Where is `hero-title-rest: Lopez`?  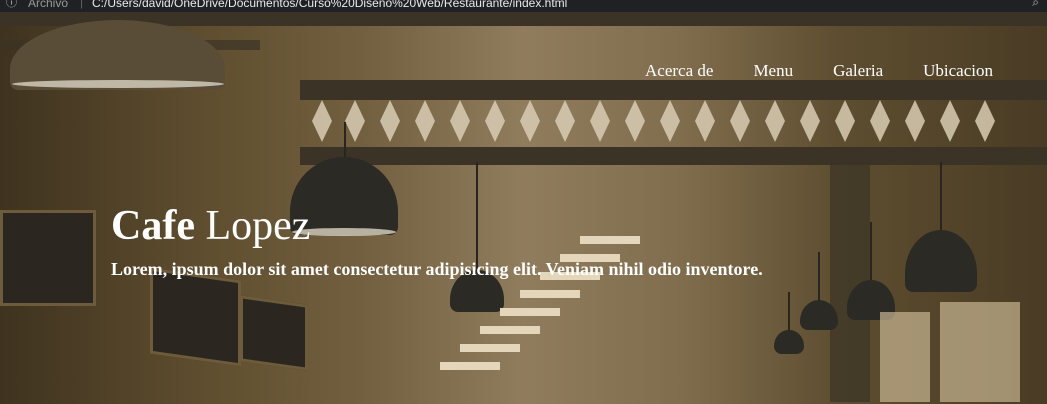 hero-title-rest: Lopez is located at coordinates (252, 226).